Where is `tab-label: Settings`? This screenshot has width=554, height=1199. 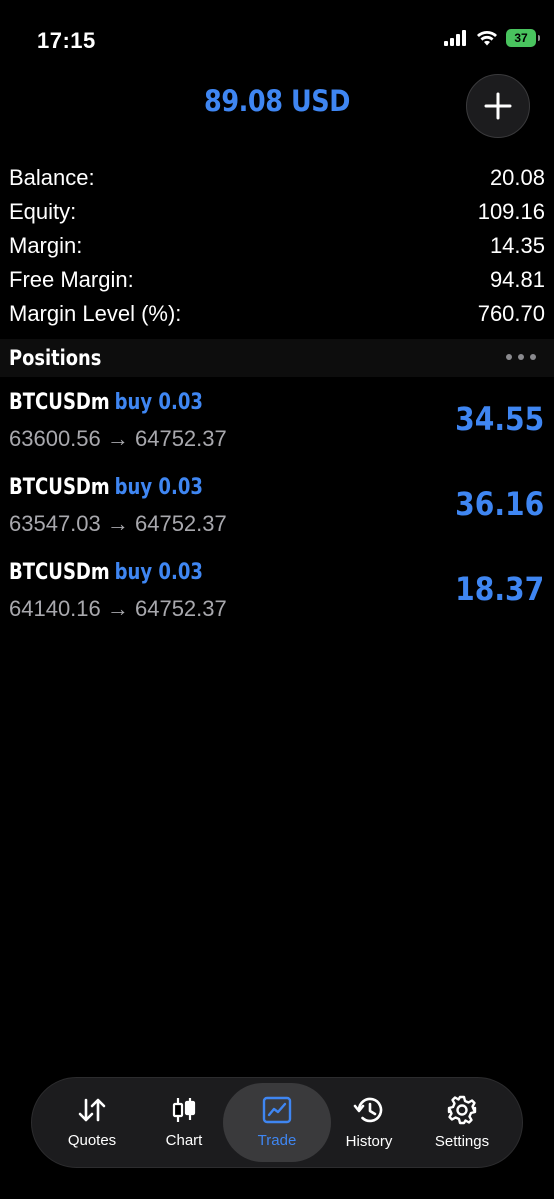
tab-label: Settings is located at coordinates (462, 1141).